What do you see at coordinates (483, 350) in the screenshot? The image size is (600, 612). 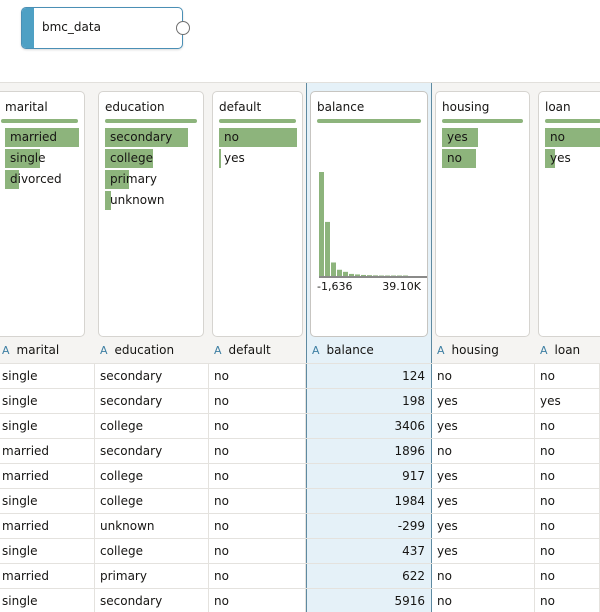 I see `column-header-housing: Ahousing` at bounding box center [483, 350].